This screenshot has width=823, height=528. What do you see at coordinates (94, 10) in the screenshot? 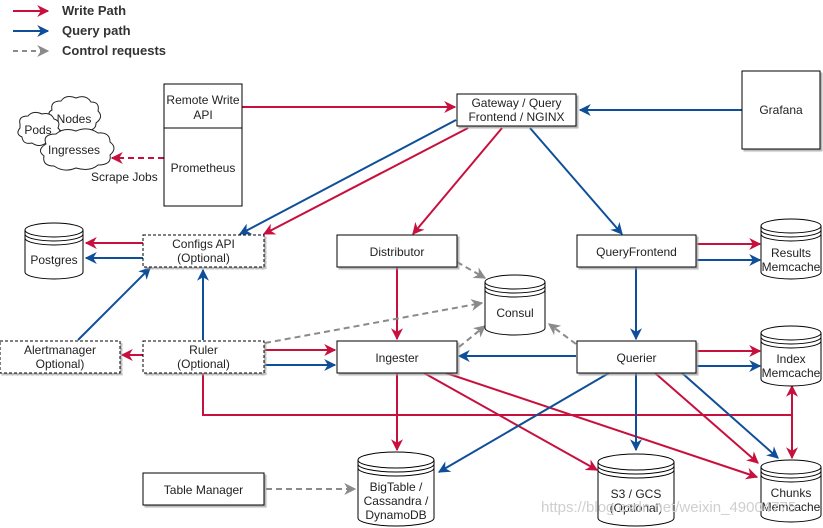
I see `legend-write-label: Write Path` at bounding box center [94, 10].